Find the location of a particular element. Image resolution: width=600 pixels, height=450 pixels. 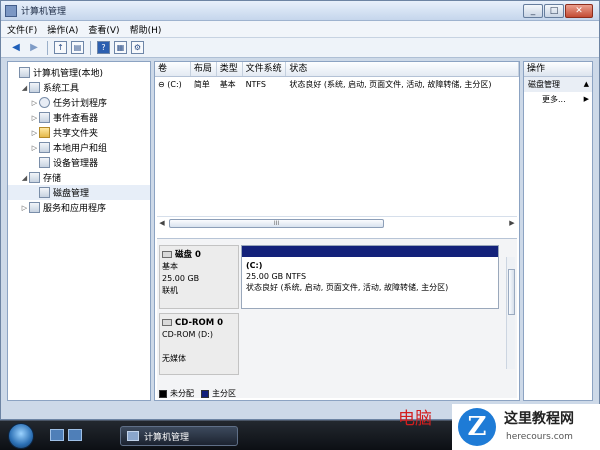

column-status: 状态 is located at coordinates (402, 69).